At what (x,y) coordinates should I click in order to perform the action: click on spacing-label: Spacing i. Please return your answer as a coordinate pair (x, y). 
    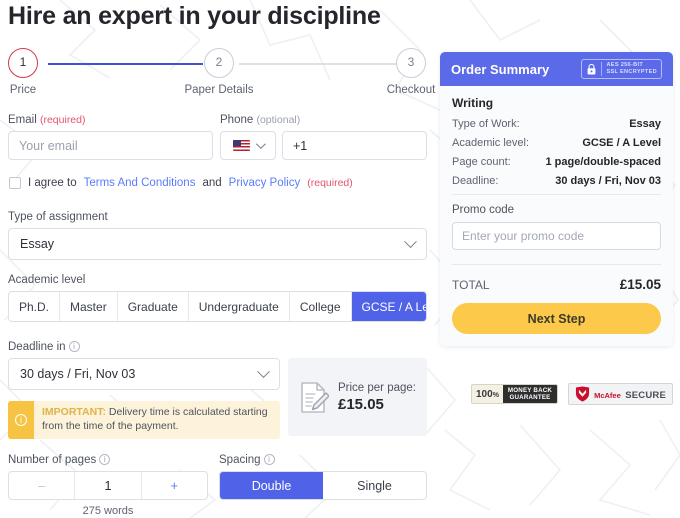
    Looking at the image, I should click on (323, 460).